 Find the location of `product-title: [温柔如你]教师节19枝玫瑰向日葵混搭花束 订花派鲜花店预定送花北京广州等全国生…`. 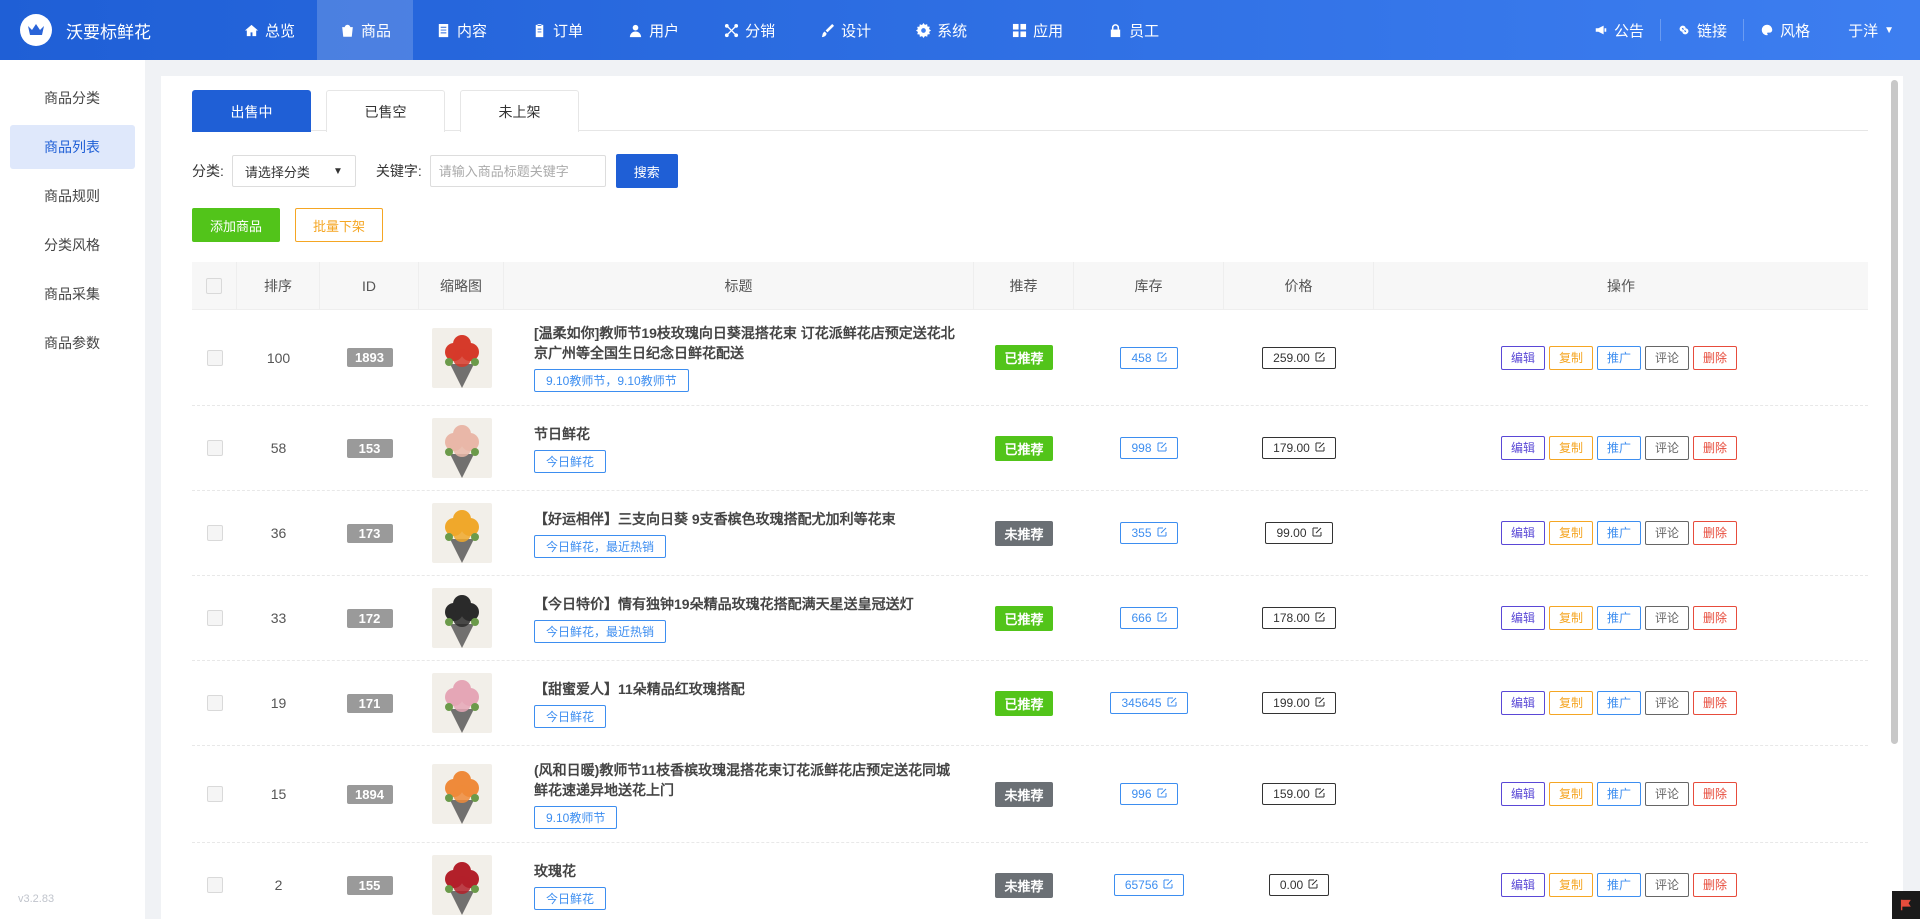

product-title: [温柔如你]教师节19枝玫瑰向日葵混搭花束 订花派鲜花店预定送花北京广州等全国生… is located at coordinates (749, 343).